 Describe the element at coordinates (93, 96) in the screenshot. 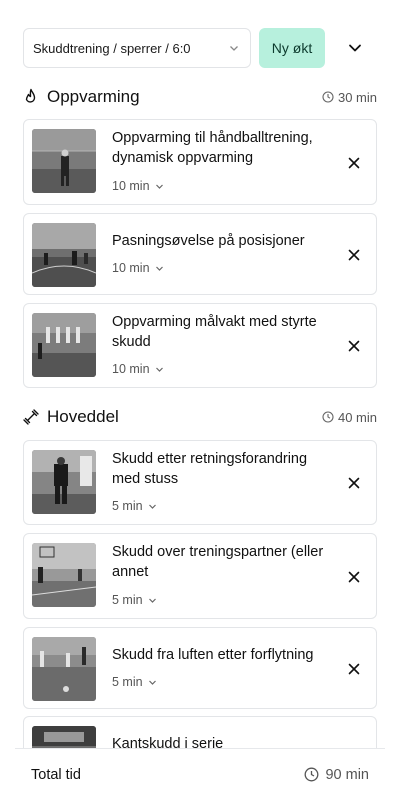

I see `section-title: Oppvarming` at that location.